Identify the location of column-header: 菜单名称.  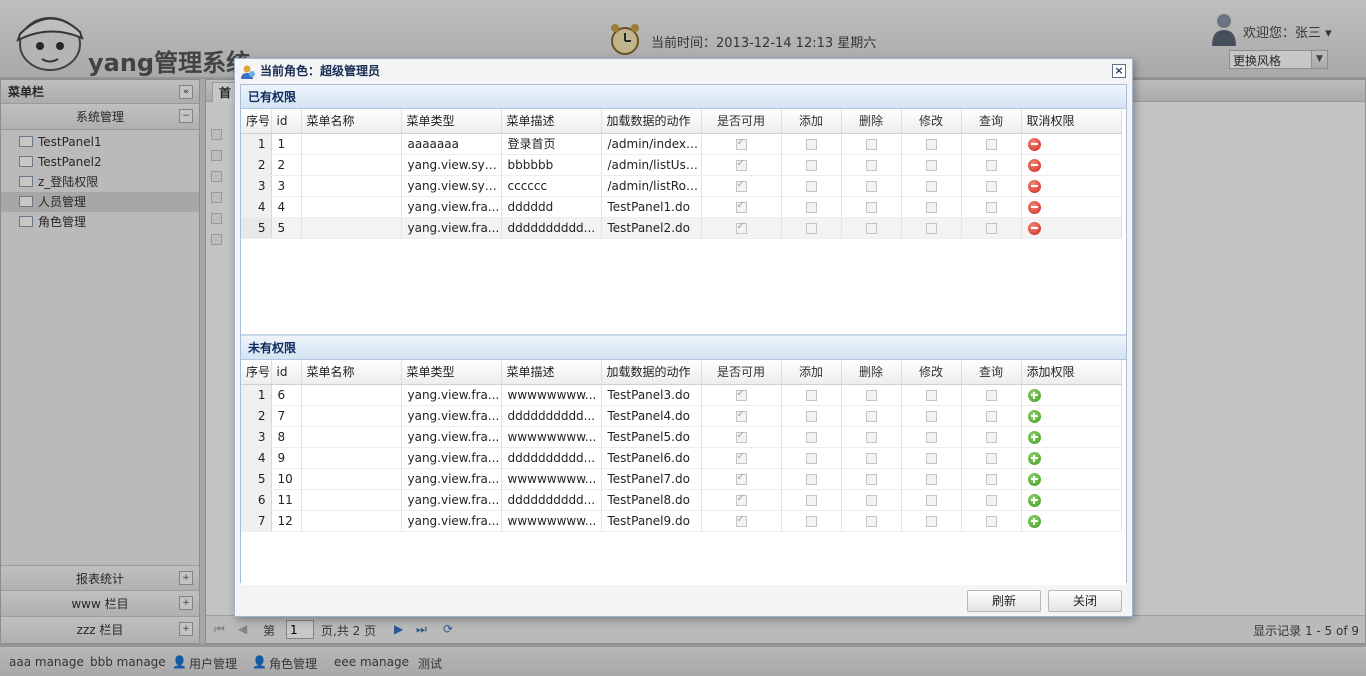
(351, 121).